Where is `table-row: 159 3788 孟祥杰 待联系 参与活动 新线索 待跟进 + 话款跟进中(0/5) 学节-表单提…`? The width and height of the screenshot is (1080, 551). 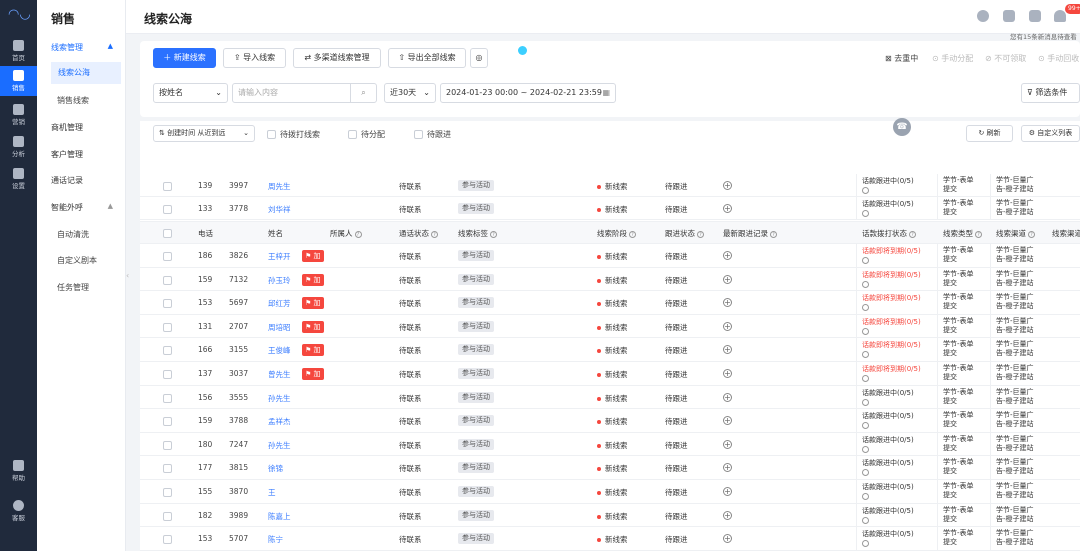 table-row: 159 3788 孟祥杰 待联系 参与活动 新线索 待跟进 + 话款跟进中(0/5) 学节-表单提… is located at coordinates (610, 421).